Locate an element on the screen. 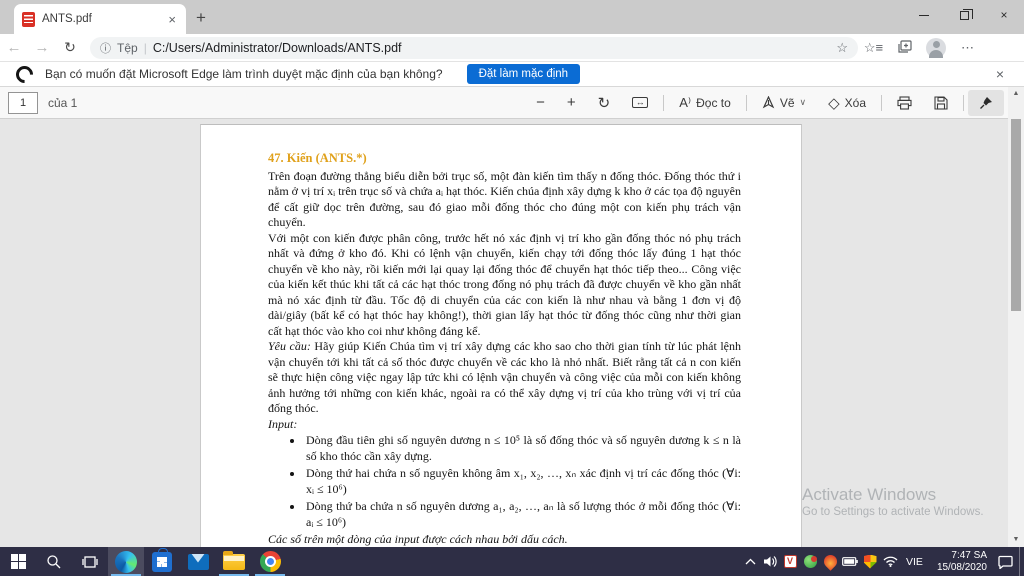 The height and width of the screenshot is (576, 1024). back-icon: ← is located at coordinates (14, 47).